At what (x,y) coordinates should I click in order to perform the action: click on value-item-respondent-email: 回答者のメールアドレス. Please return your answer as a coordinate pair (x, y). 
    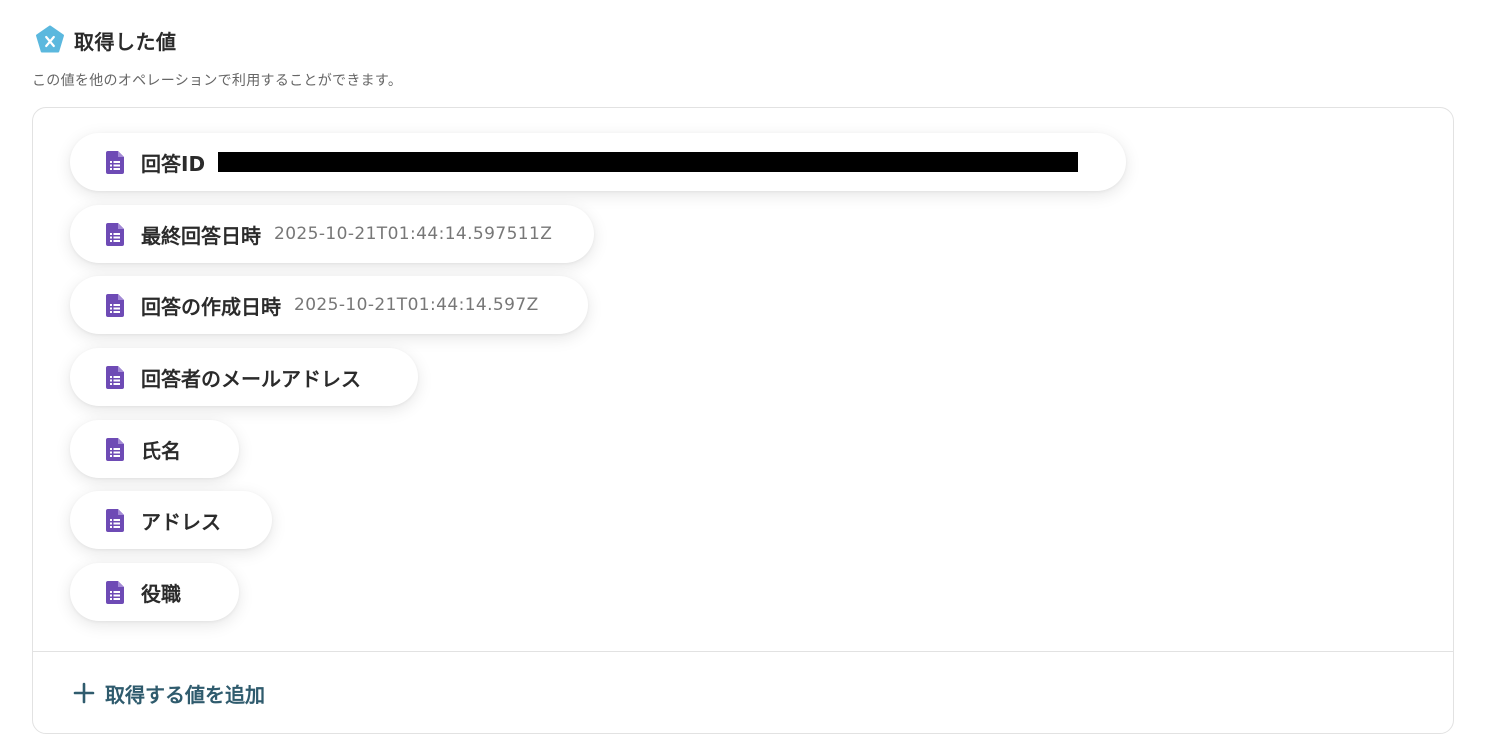
    Looking at the image, I should click on (244, 377).